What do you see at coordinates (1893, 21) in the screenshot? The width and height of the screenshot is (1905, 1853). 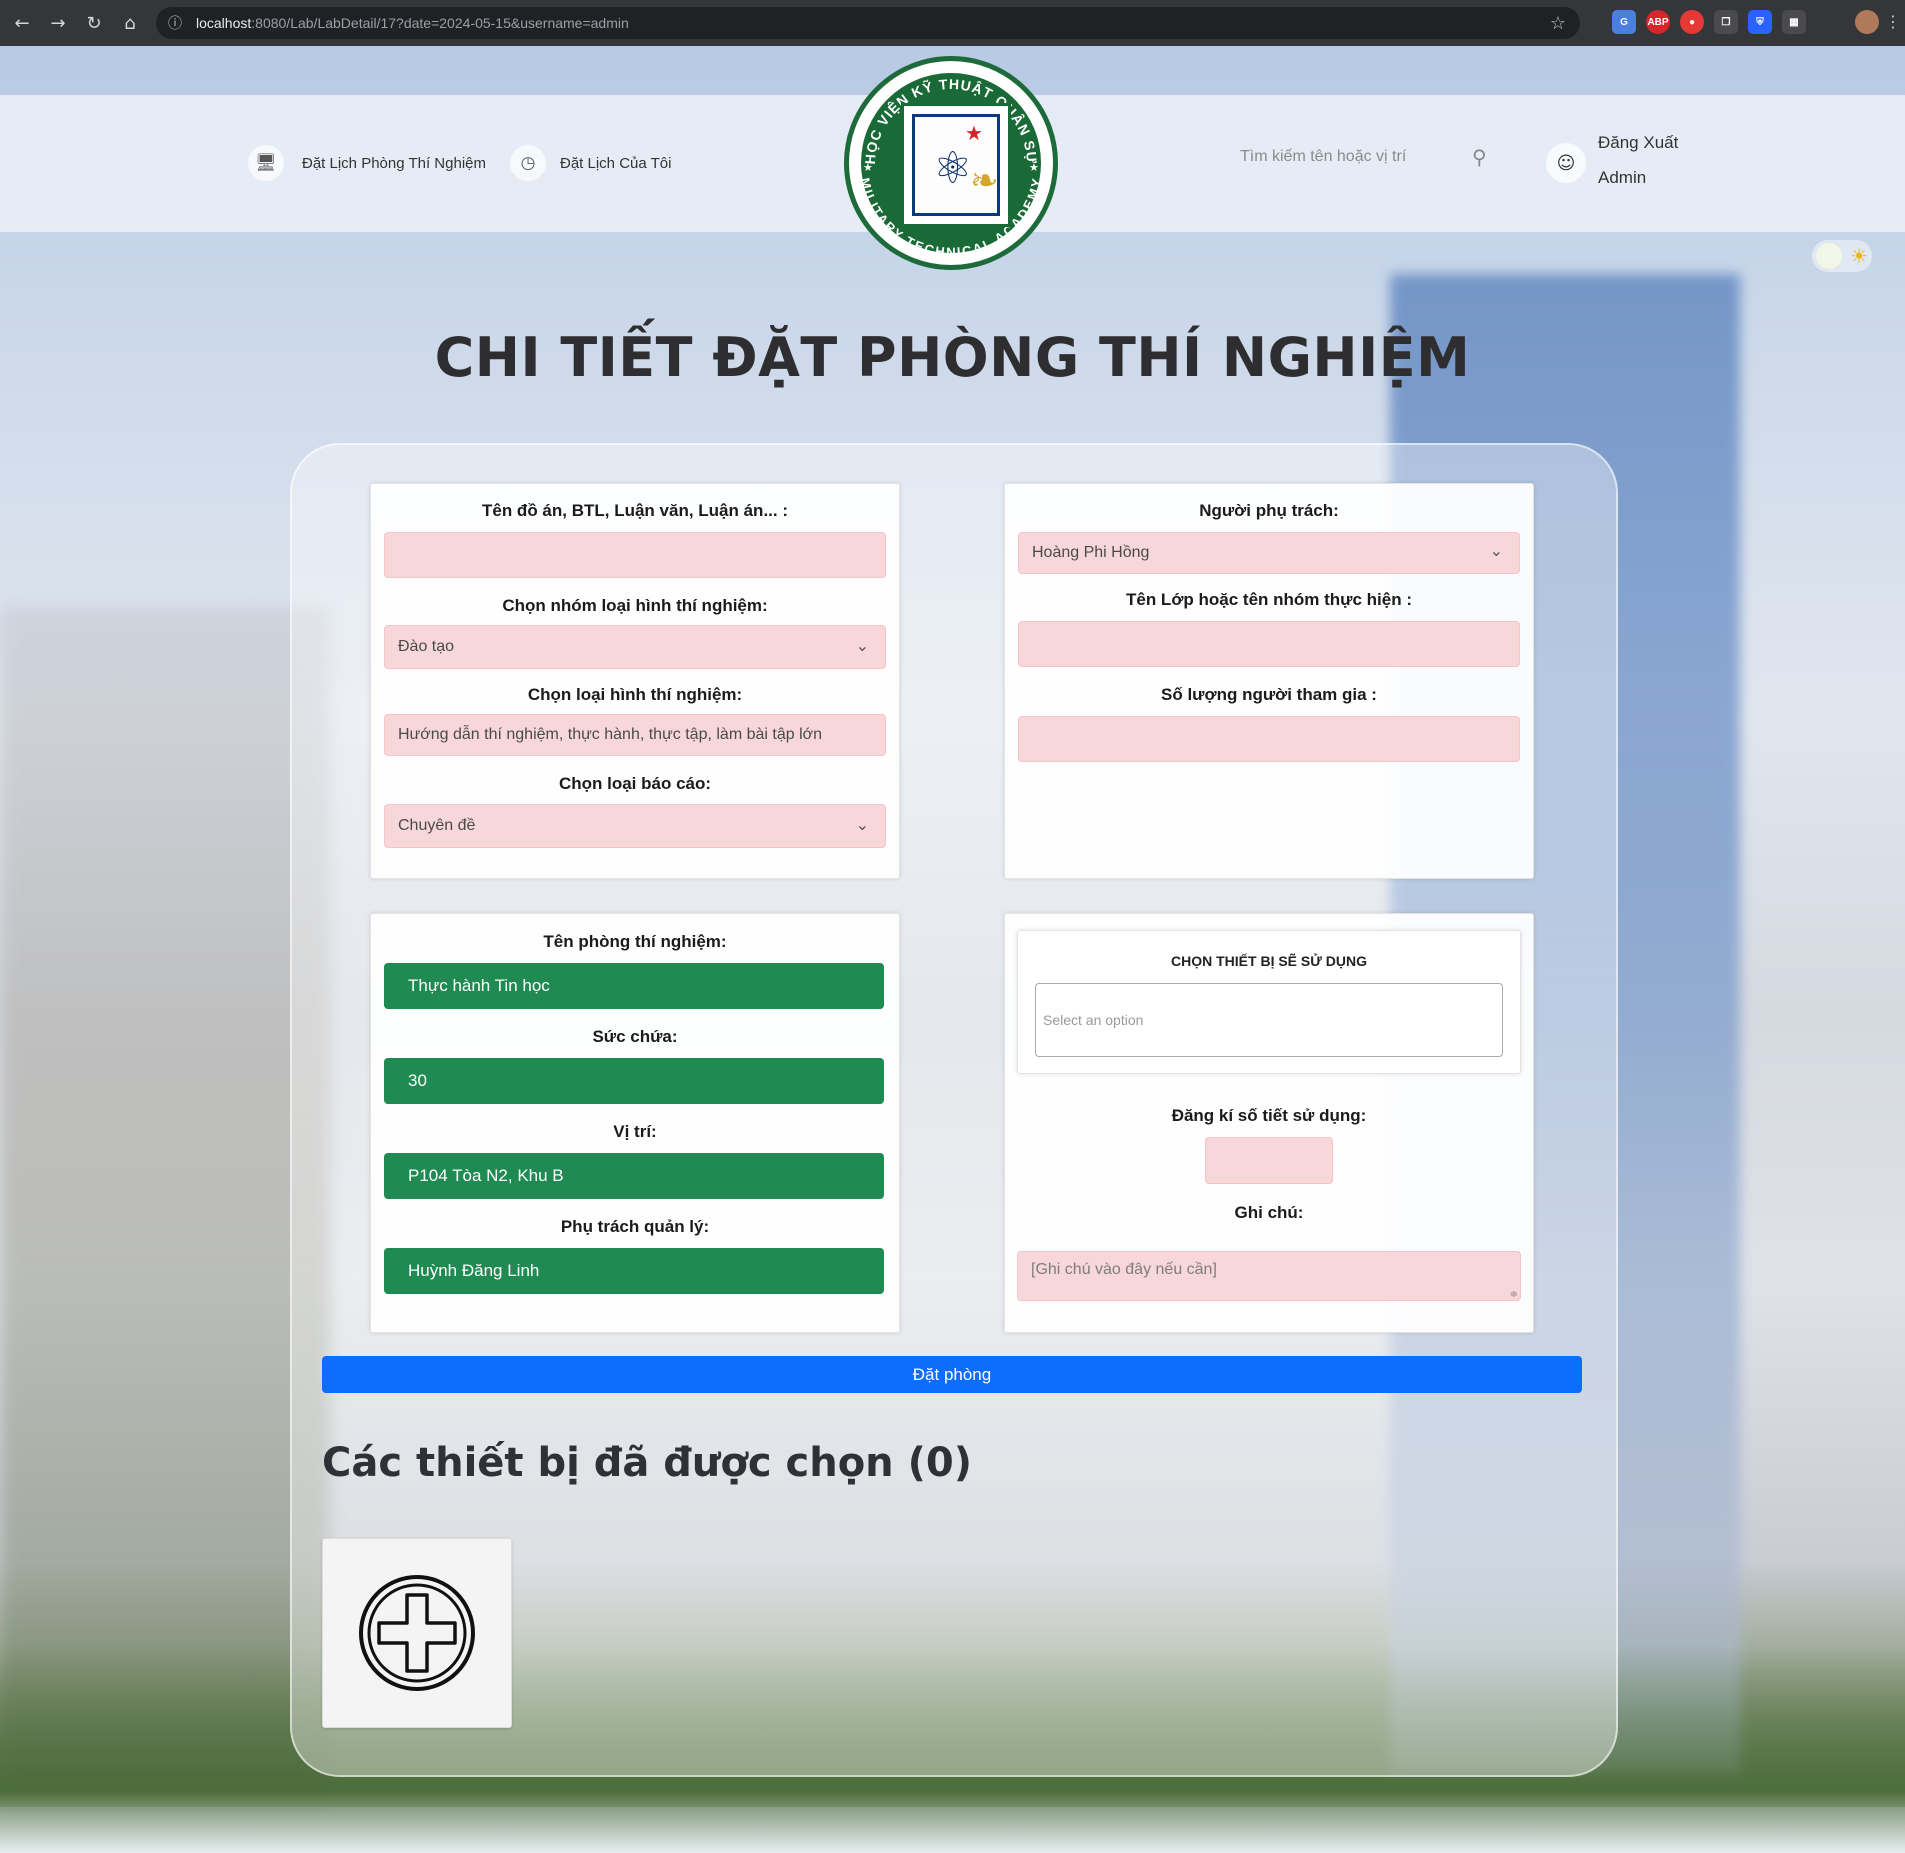 I see `menu-dots-icon: ⋮` at bounding box center [1893, 21].